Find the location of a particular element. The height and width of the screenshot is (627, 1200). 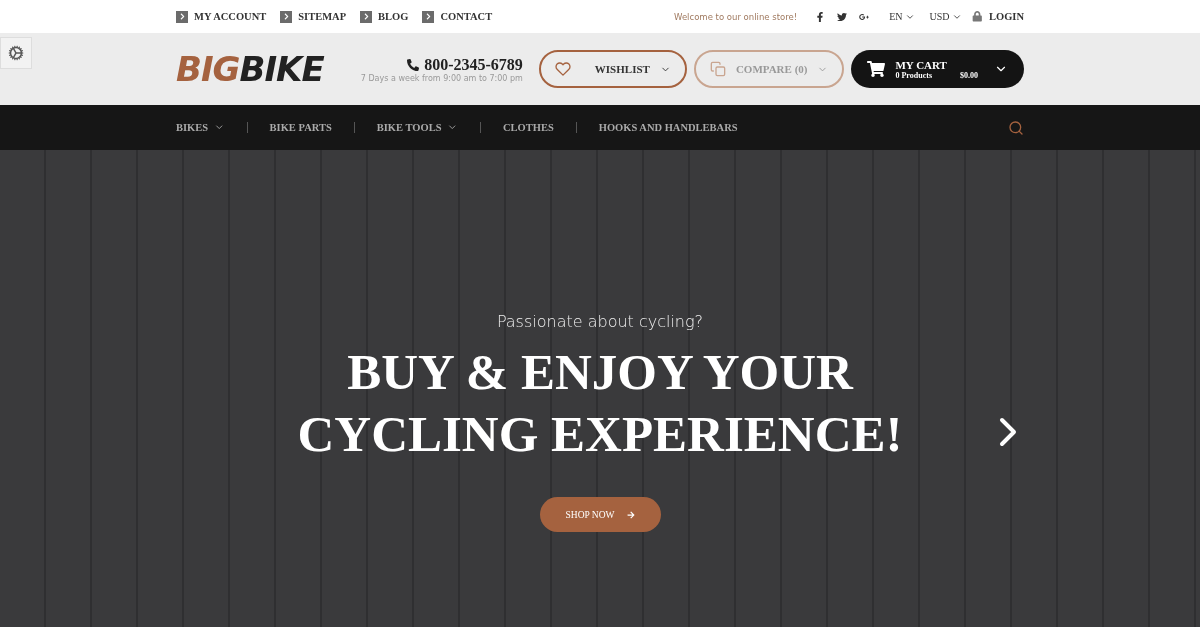

nav-item: CLOTHES is located at coordinates (527, 127).